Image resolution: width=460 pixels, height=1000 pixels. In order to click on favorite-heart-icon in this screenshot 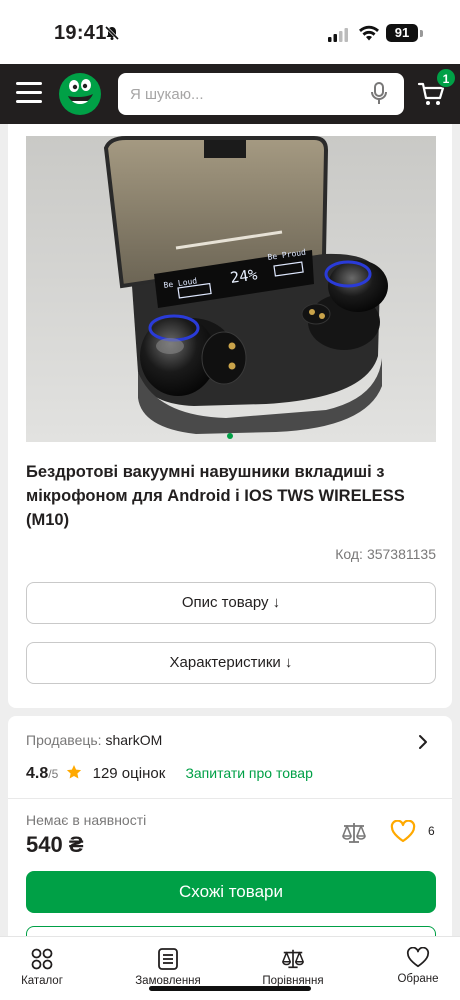, I will do `click(403, 834)`.